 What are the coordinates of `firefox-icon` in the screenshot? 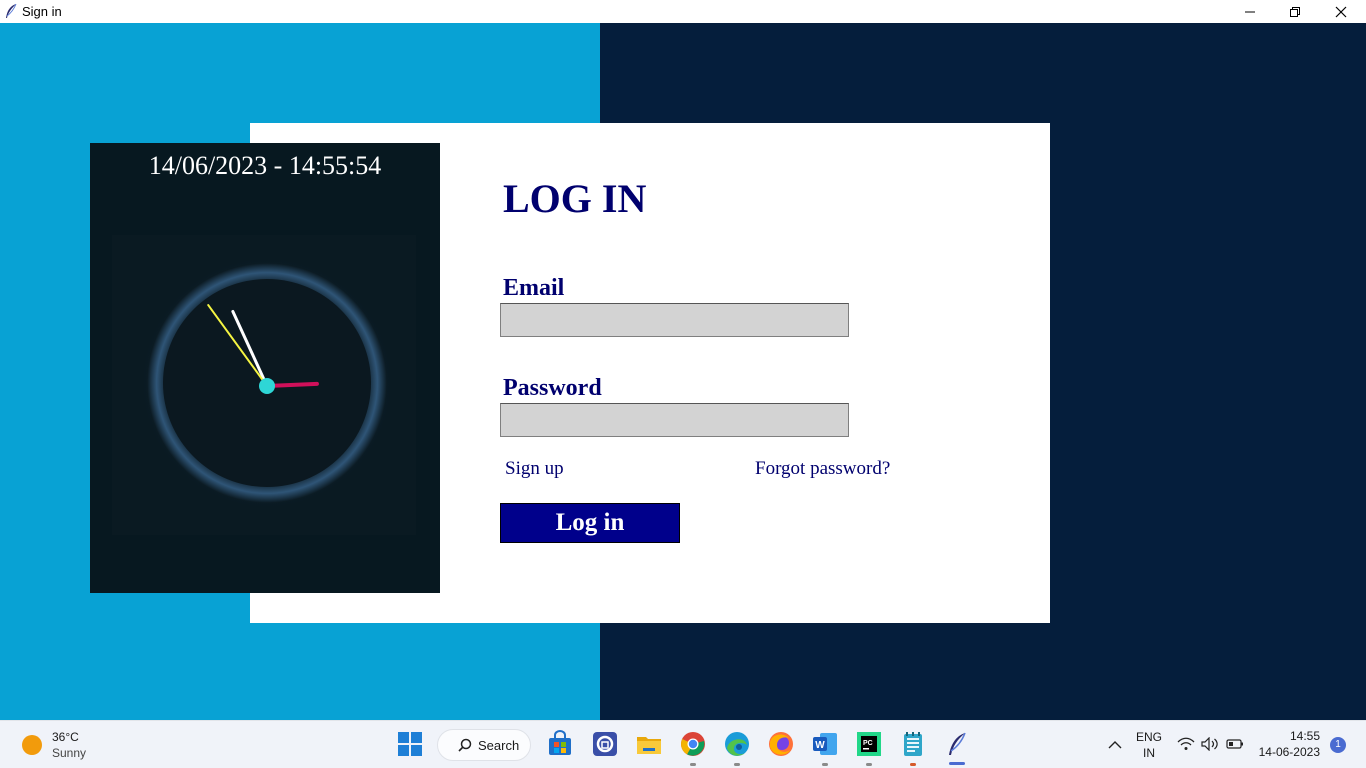 It's located at (781, 744).